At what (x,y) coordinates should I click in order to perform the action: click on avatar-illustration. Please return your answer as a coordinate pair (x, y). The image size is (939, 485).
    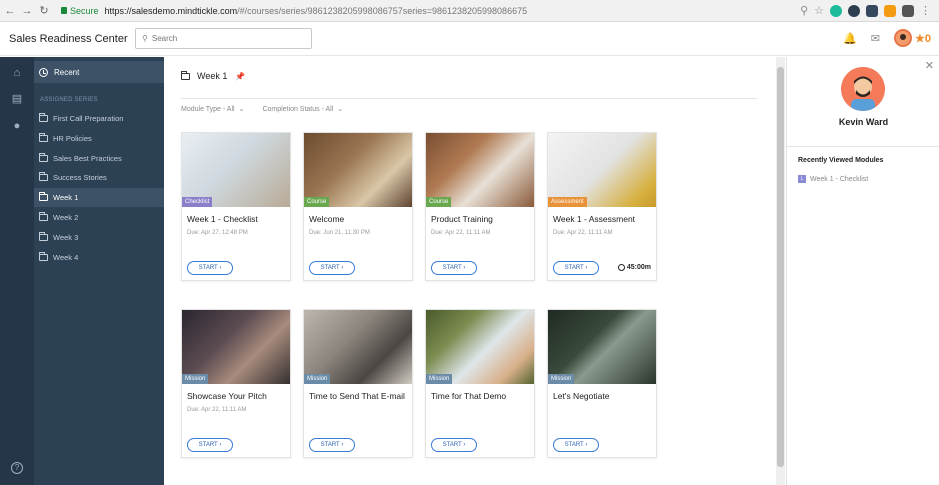
    Looking at the image, I should click on (863, 89).